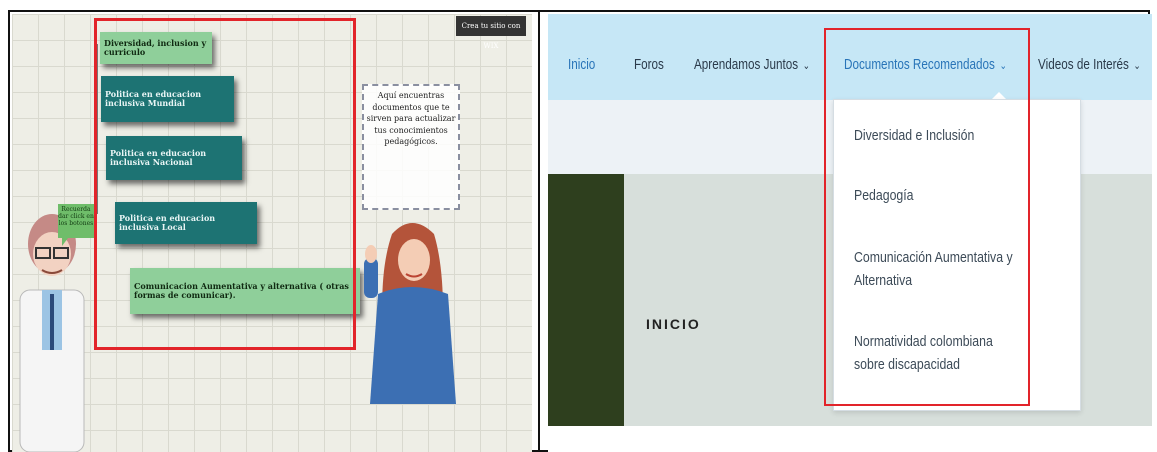 This screenshot has width=1157, height=452. What do you see at coordinates (673, 324) in the screenshot?
I see `hero-title: INICIO` at bounding box center [673, 324].